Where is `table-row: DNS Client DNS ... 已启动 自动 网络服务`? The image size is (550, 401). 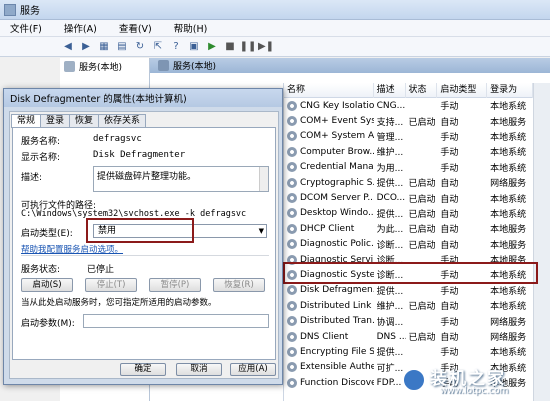 table-row: DNS Client DNS ... 已启动 自动 网络服务 is located at coordinates (408, 336).